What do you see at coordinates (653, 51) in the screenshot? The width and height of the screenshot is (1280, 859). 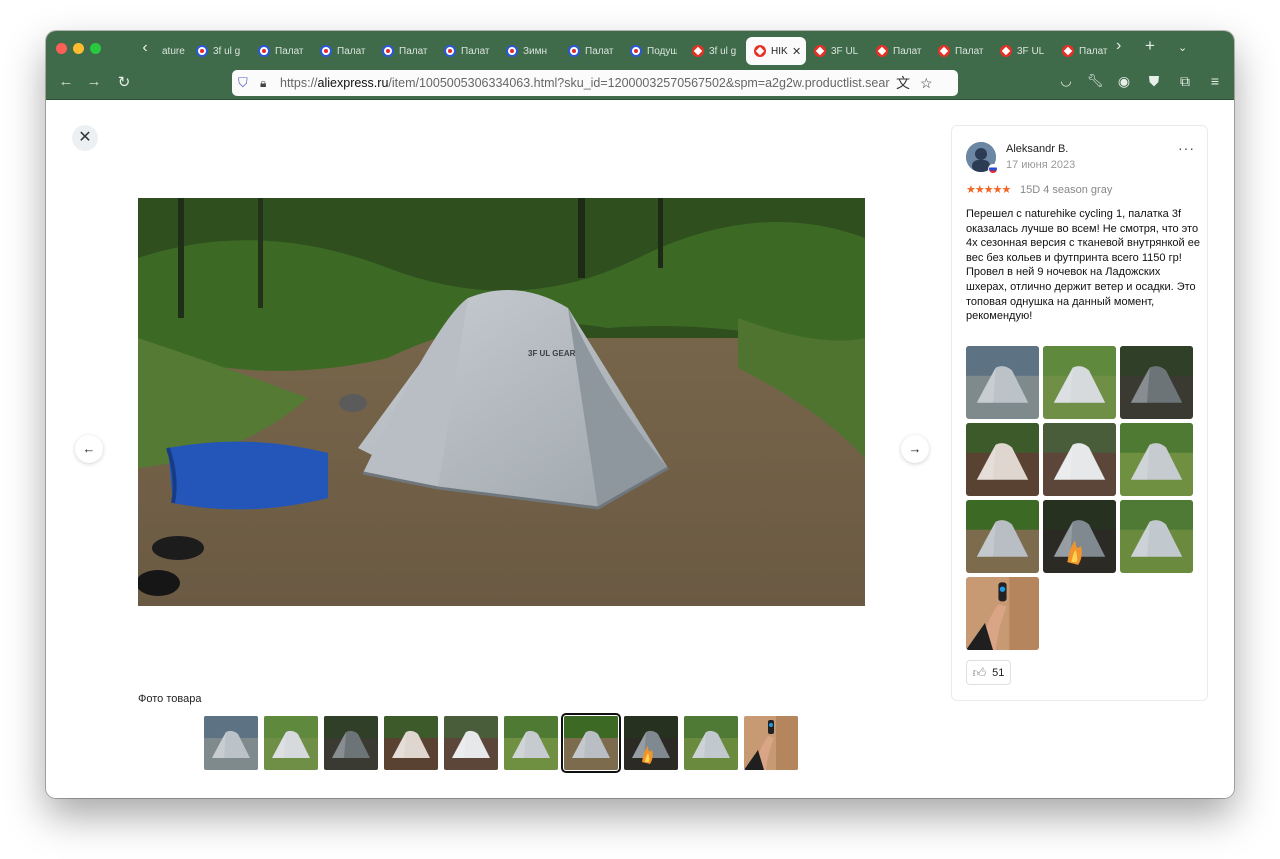 I see `browser-tab: Подуш` at bounding box center [653, 51].